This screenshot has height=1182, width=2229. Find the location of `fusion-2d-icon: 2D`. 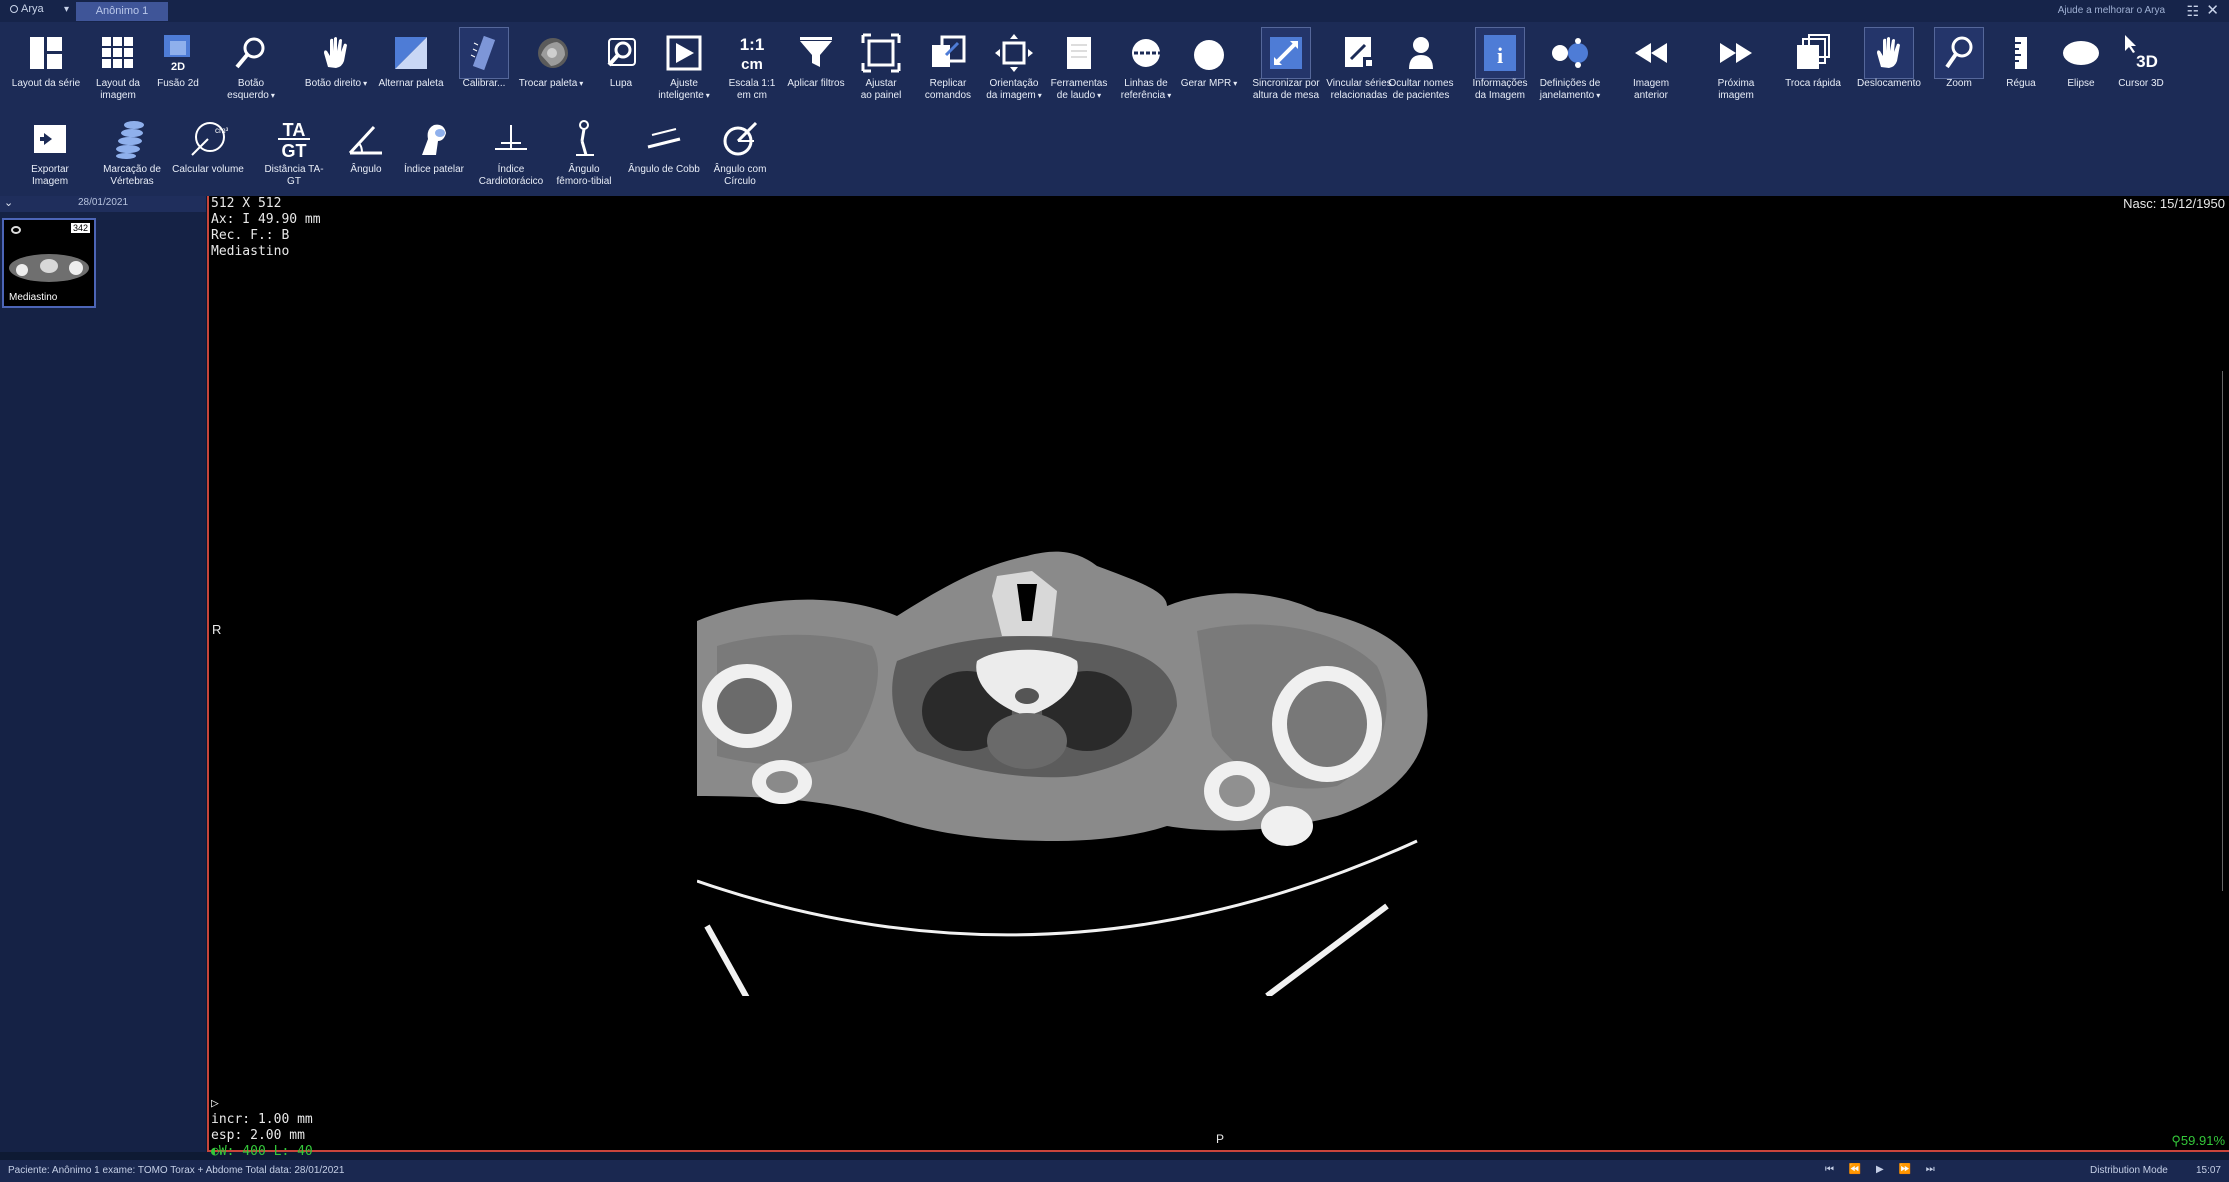

fusion-2d-icon: 2D is located at coordinates (178, 53).